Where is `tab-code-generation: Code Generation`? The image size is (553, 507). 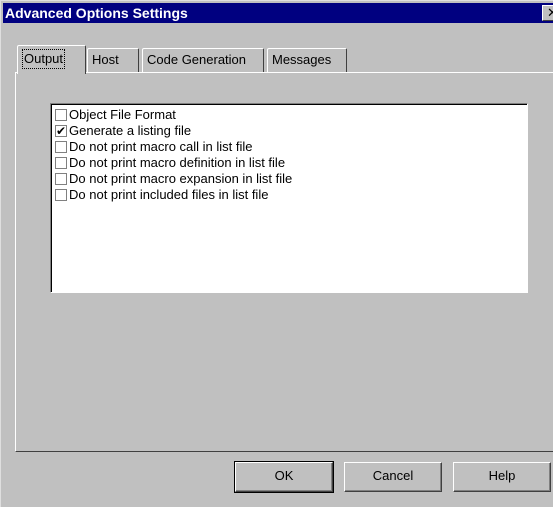 tab-code-generation: Code Generation is located at coordinates (203, 60).